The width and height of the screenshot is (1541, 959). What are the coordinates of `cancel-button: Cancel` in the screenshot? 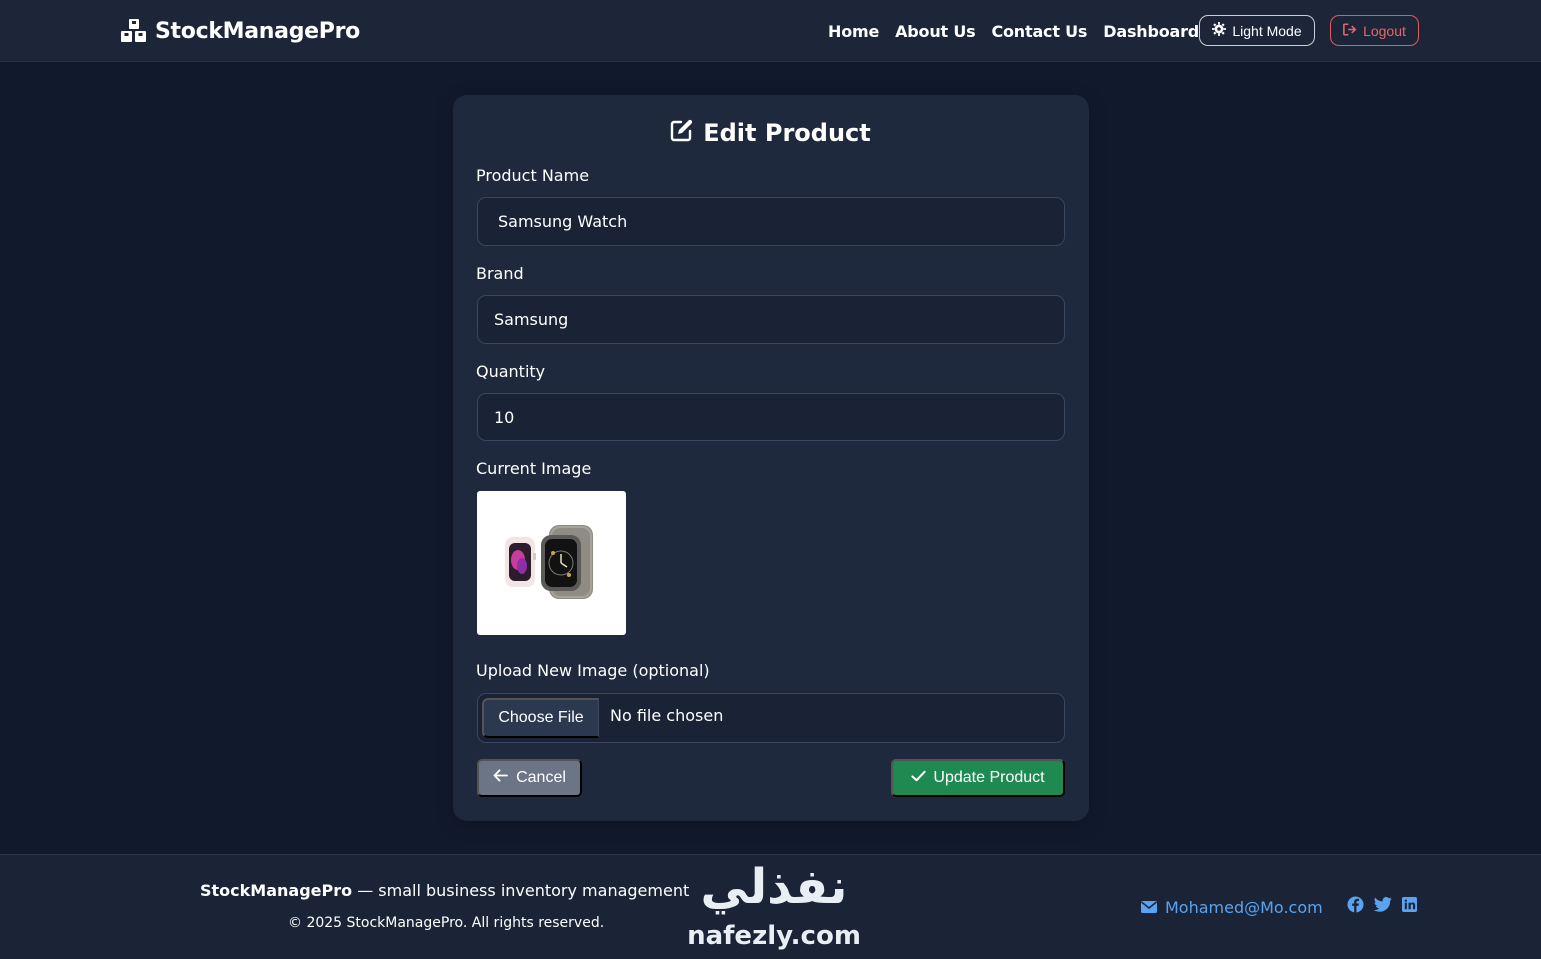 It's located at (529, 778).